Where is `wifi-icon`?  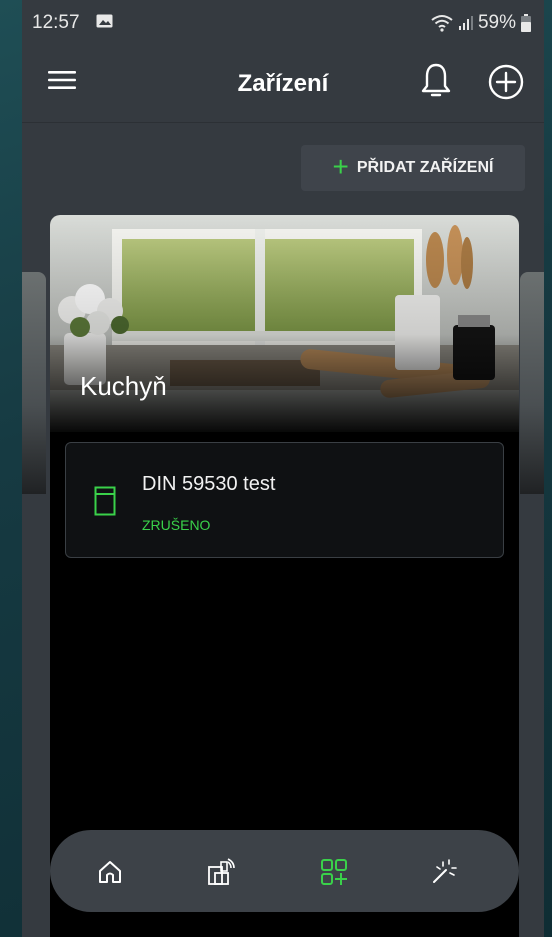 wifi-icon is located at coordinates (442, 23).